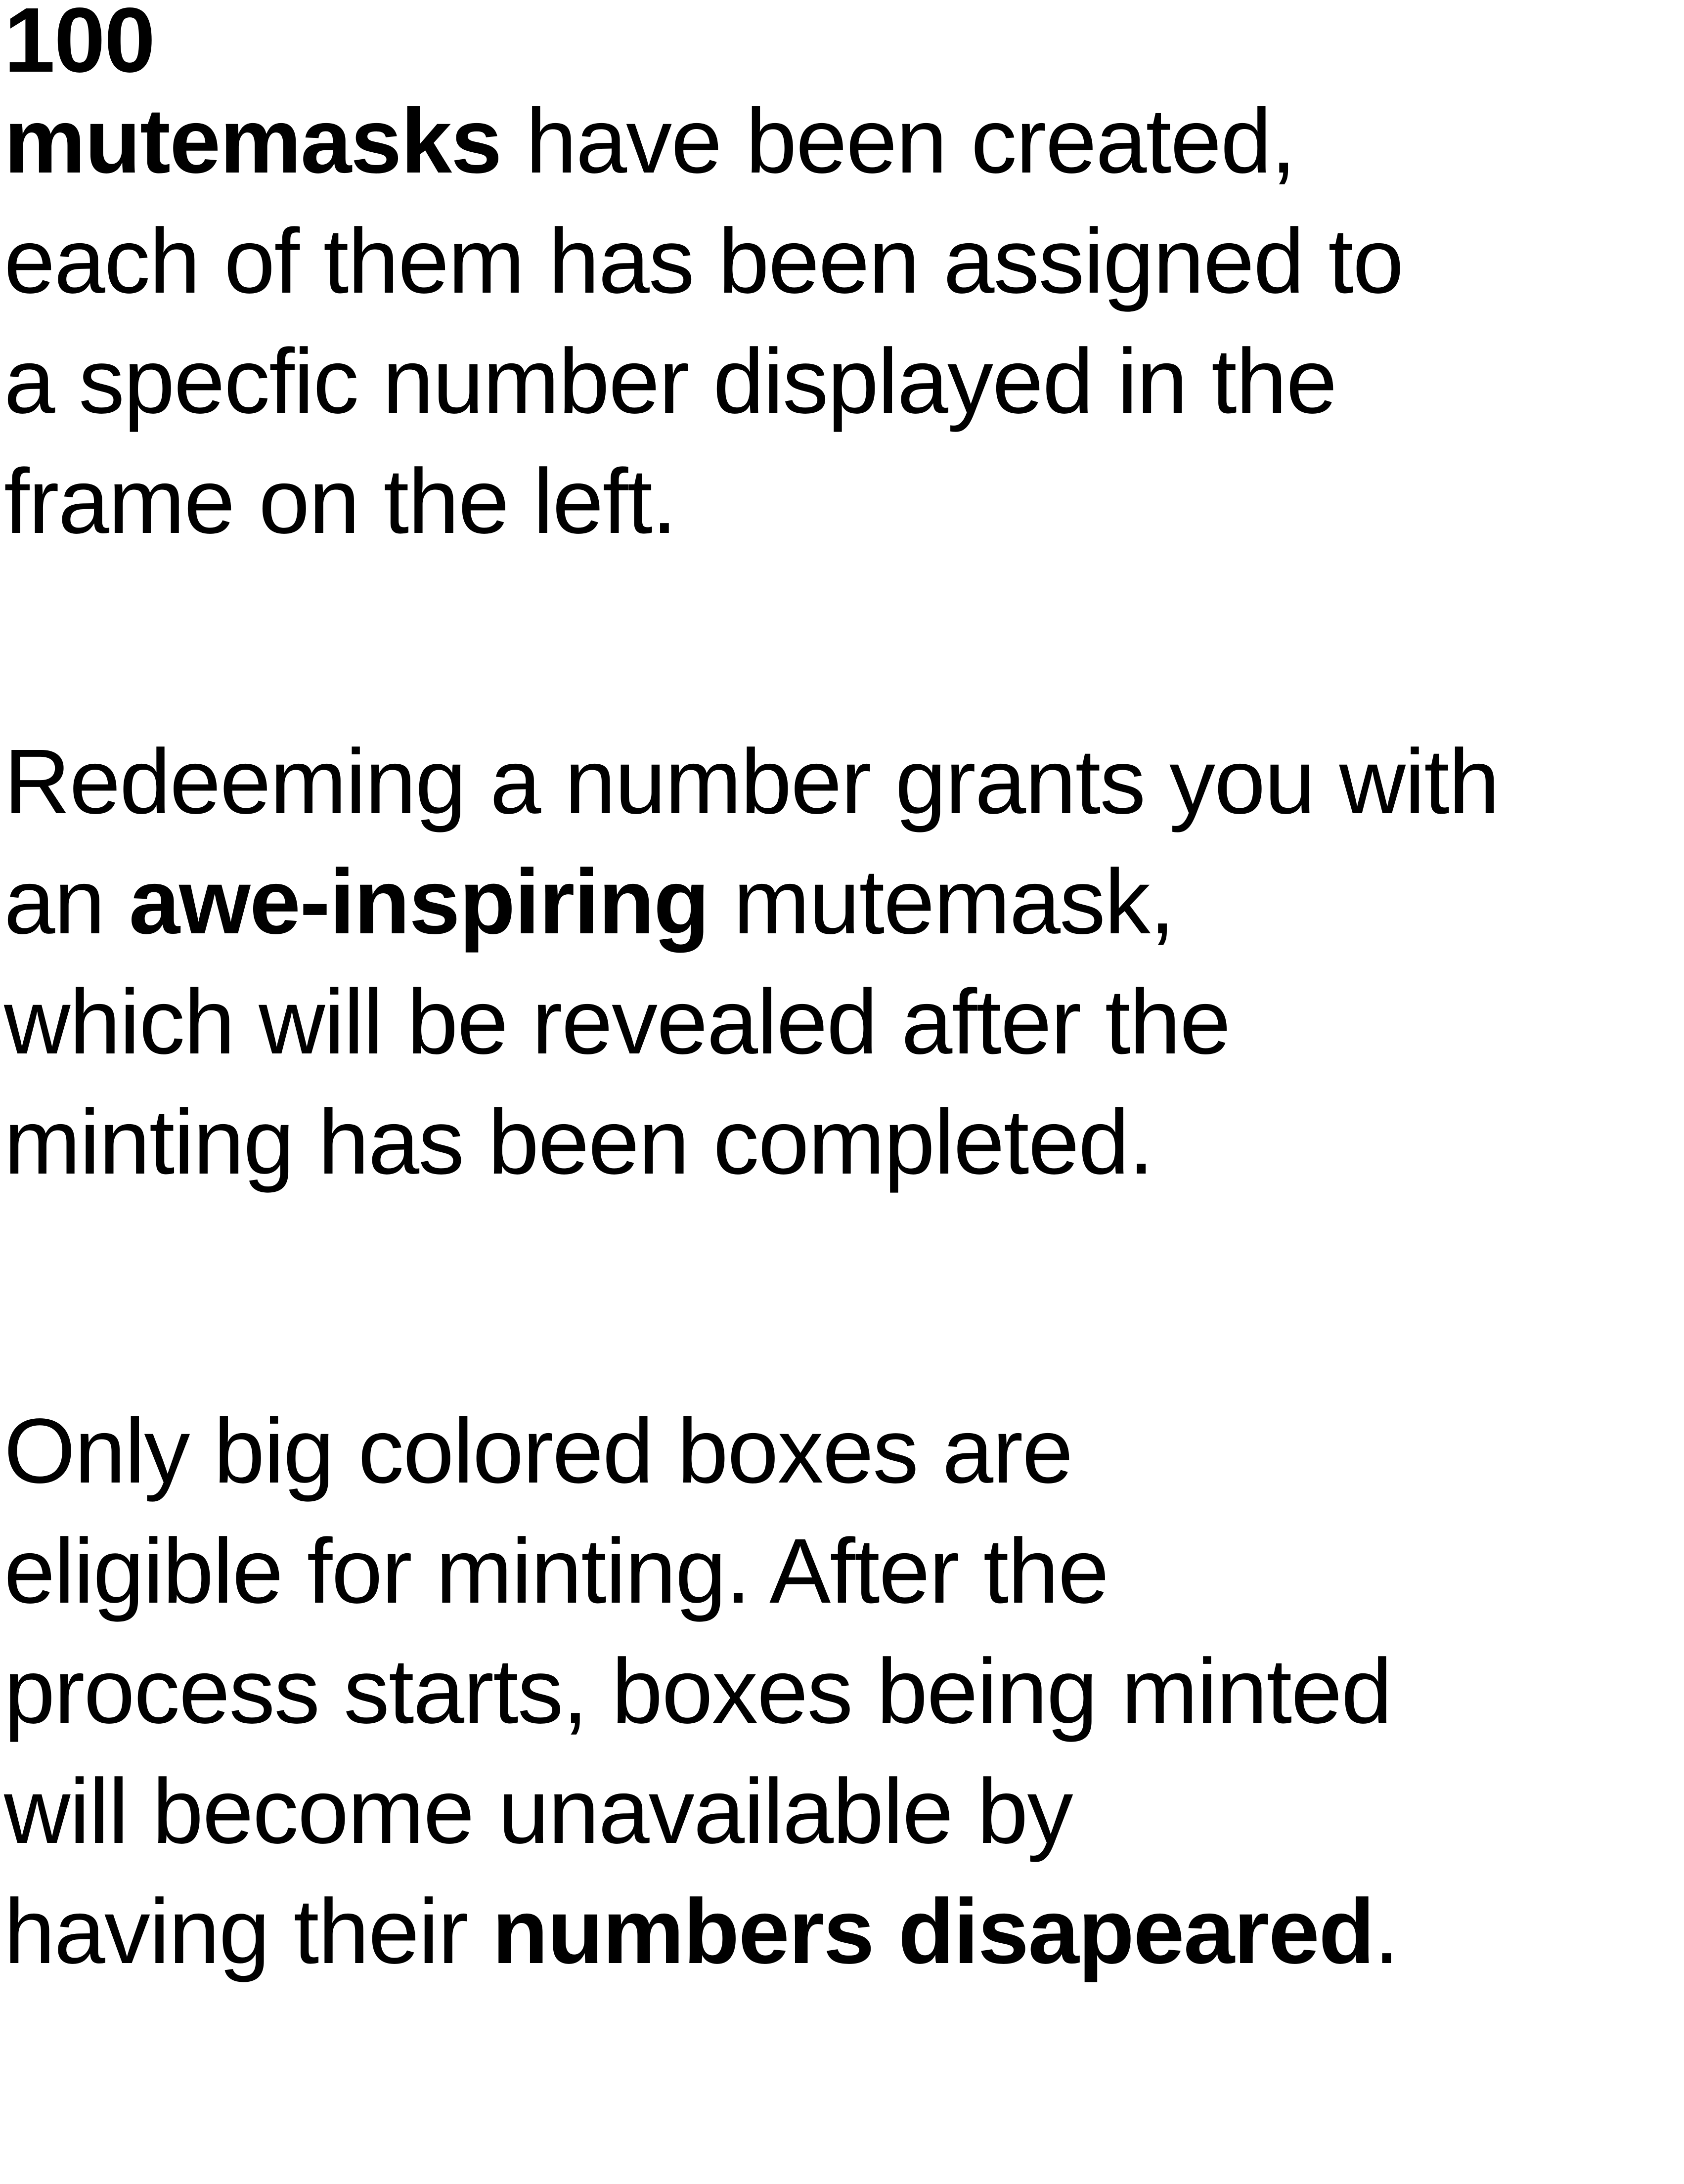 The height and width of the screenshot is (2184, 1684). I want to click on redeem-line-2-pre: an, so click(66, 902).